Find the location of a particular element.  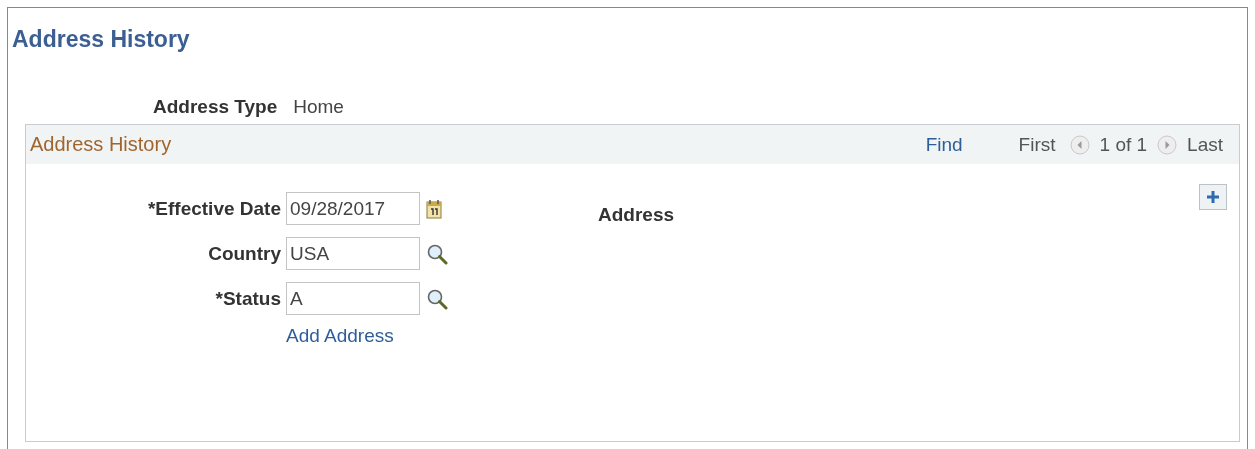

address-type-label: Address Type is located at coordinates (215, 107).